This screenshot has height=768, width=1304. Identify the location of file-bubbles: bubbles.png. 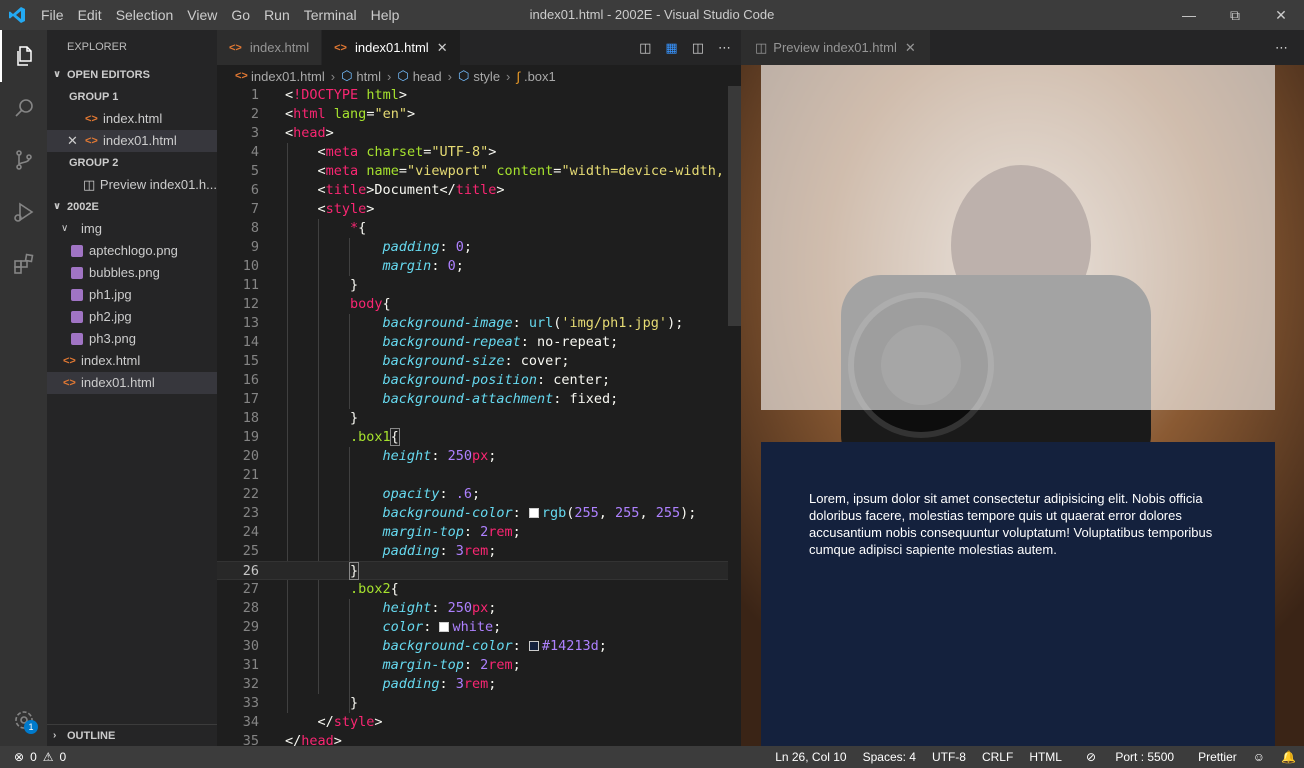
(132, 273).